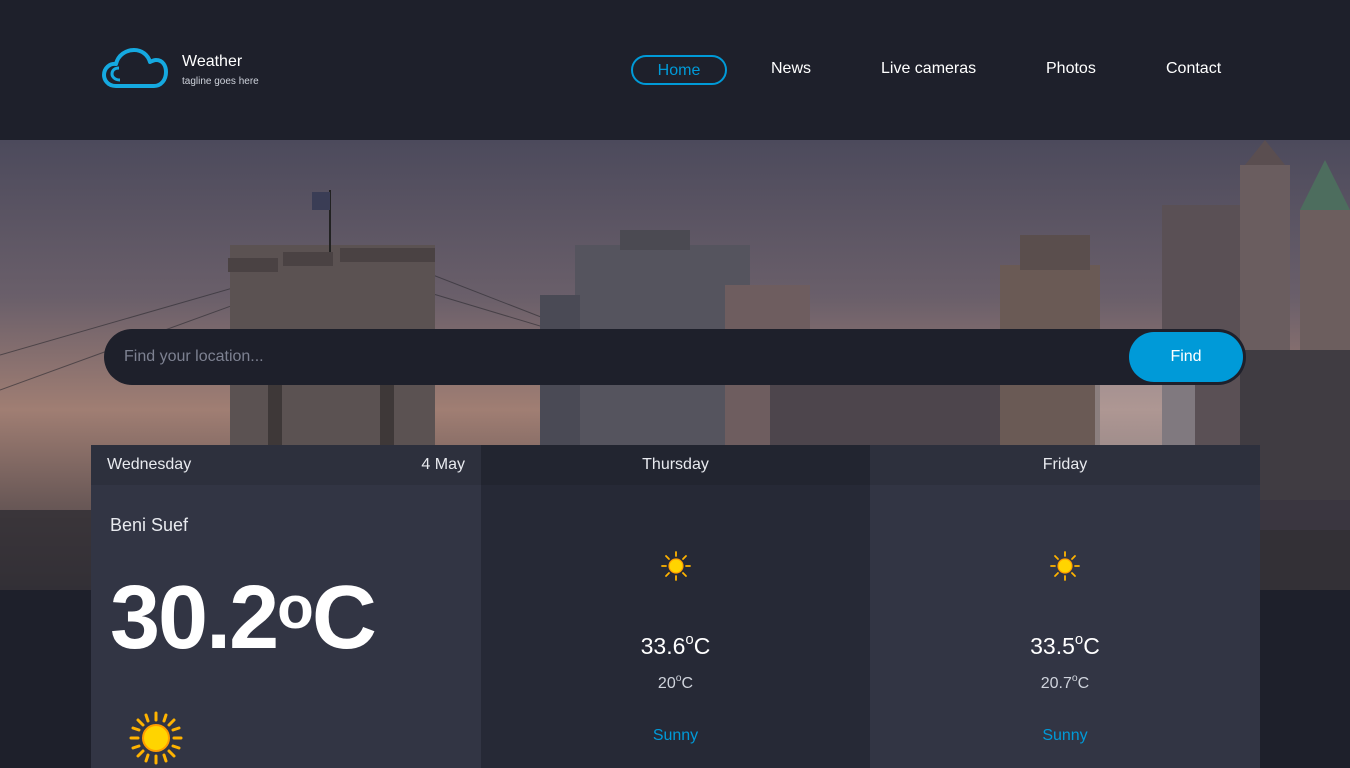  What do you see at coordinates (344, 618) in the screenshot?
I see `current-temperature-unit: C` at bounding box center [344, 618].